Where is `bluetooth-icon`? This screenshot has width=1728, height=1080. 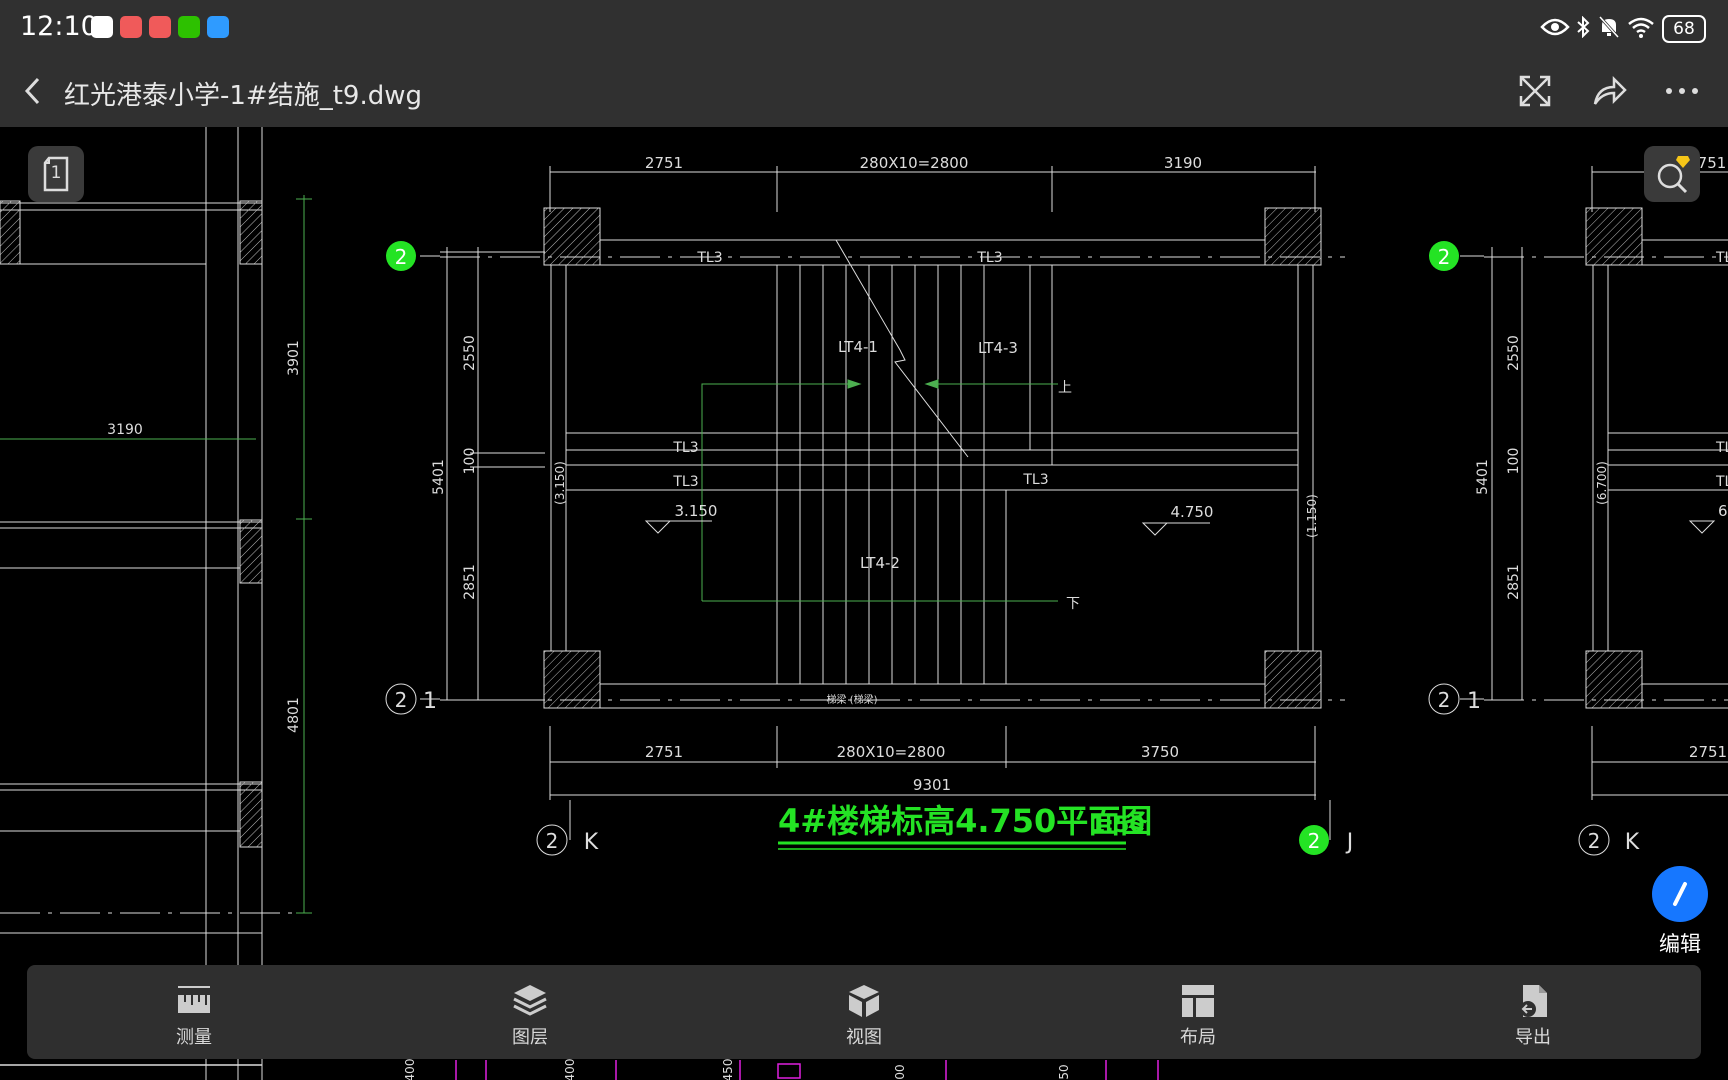 bluetooth-icon is located at coordinates (1583, 27).